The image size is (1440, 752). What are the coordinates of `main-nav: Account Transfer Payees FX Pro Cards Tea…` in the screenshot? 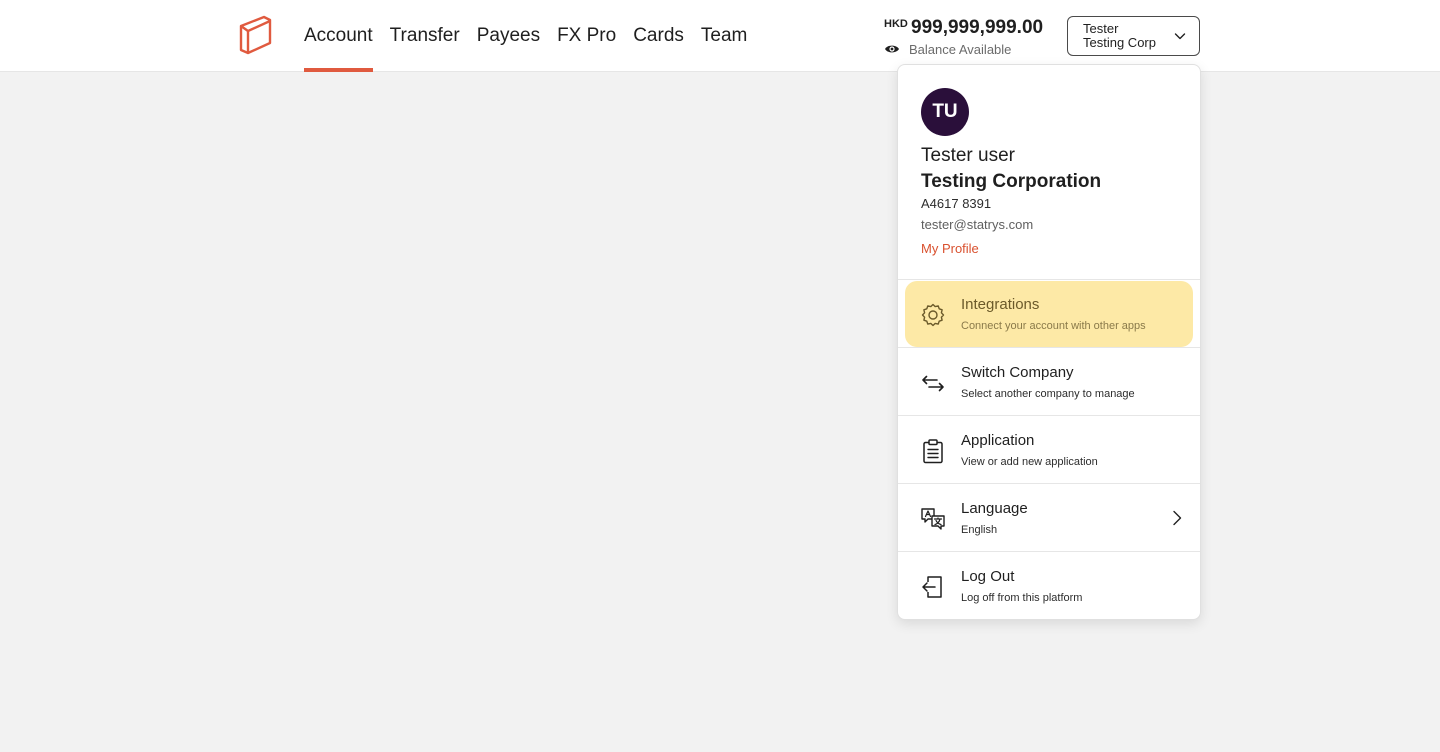 It's located at (534, 36).